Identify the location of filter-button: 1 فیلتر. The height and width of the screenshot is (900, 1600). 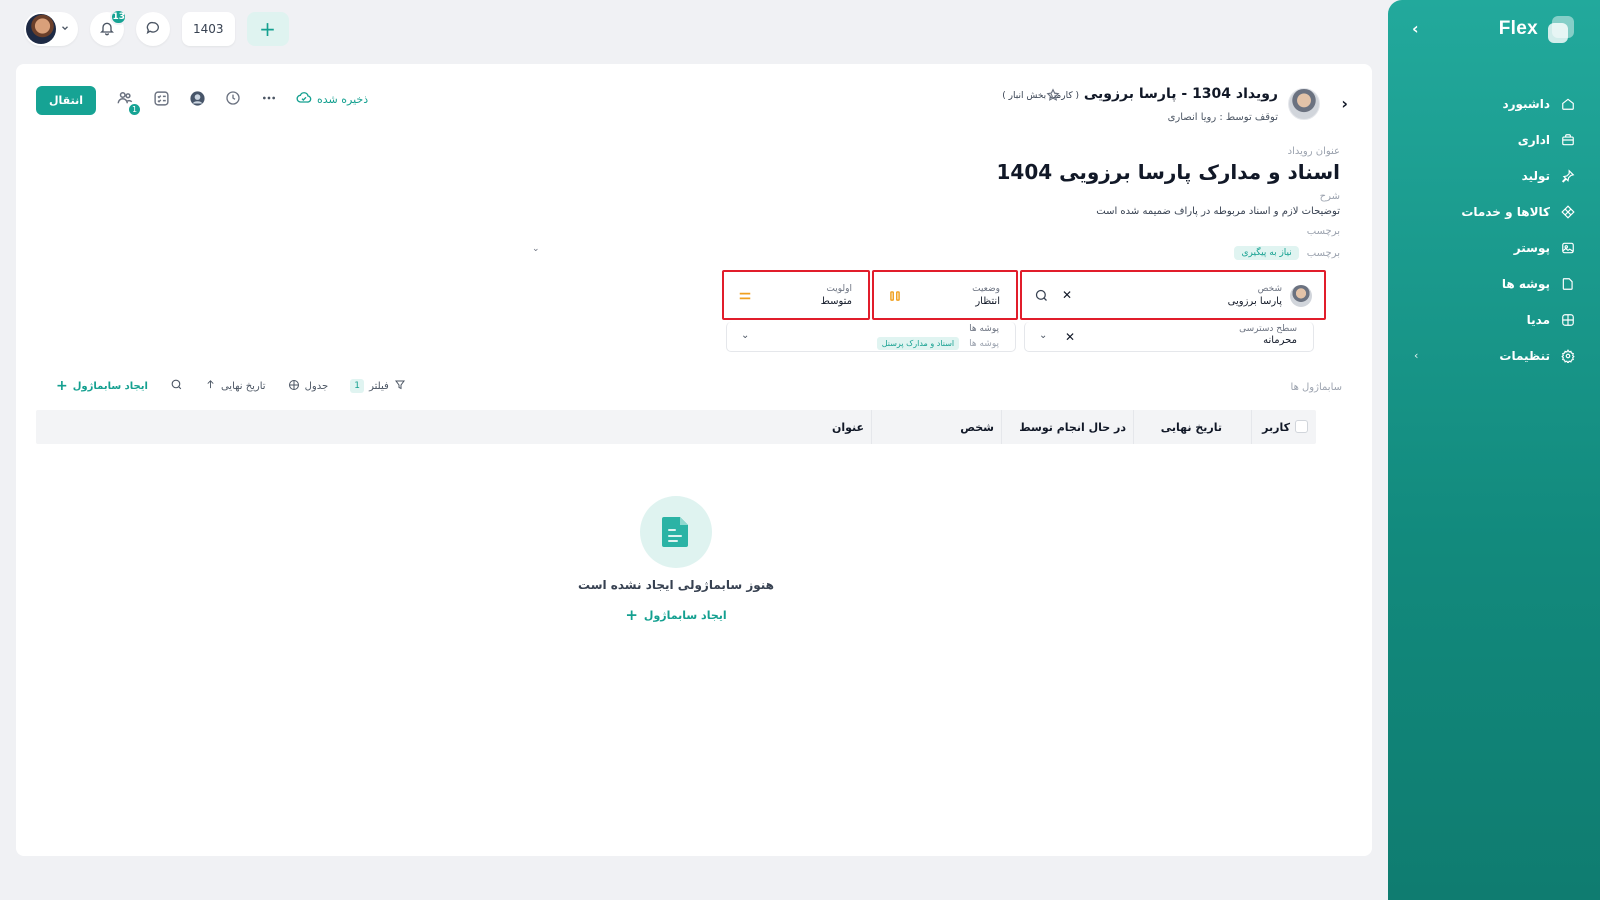
(378, 386).